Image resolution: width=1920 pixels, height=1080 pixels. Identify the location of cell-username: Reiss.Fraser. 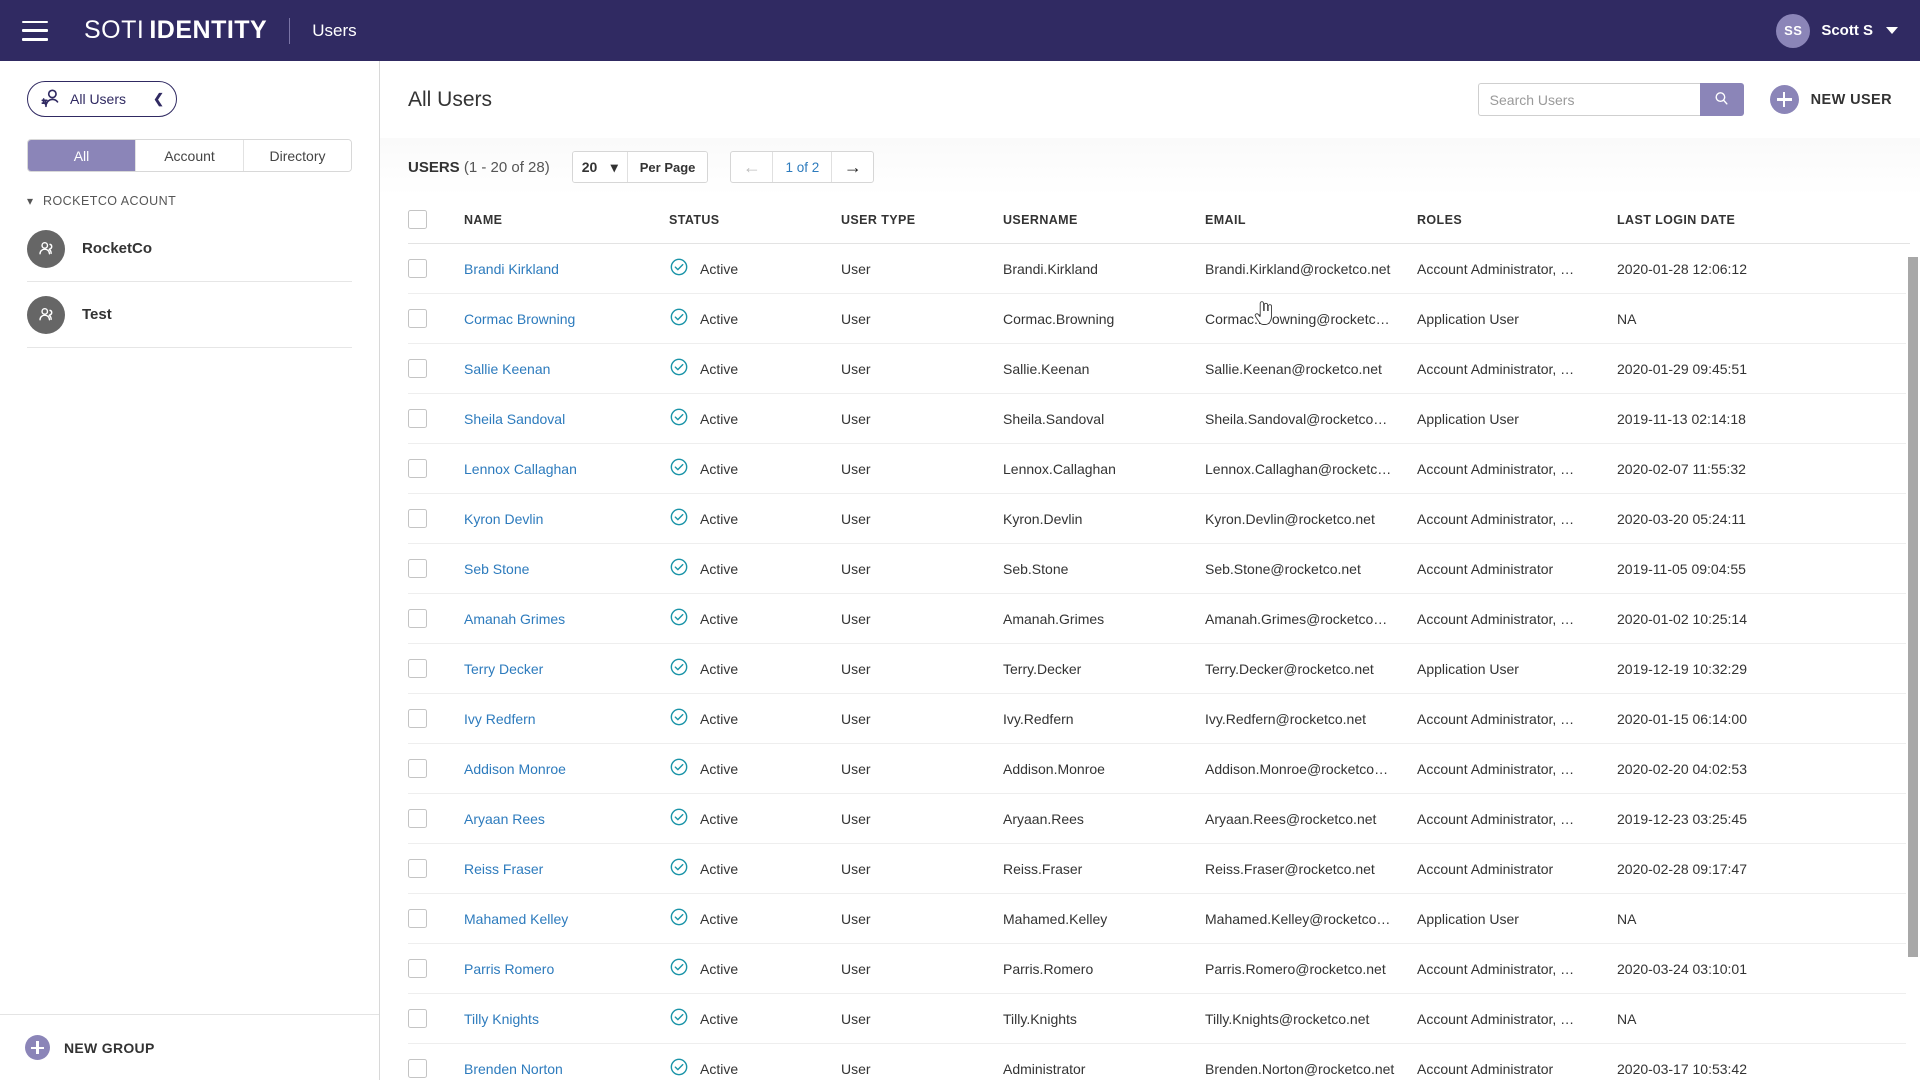
(1104, 868).